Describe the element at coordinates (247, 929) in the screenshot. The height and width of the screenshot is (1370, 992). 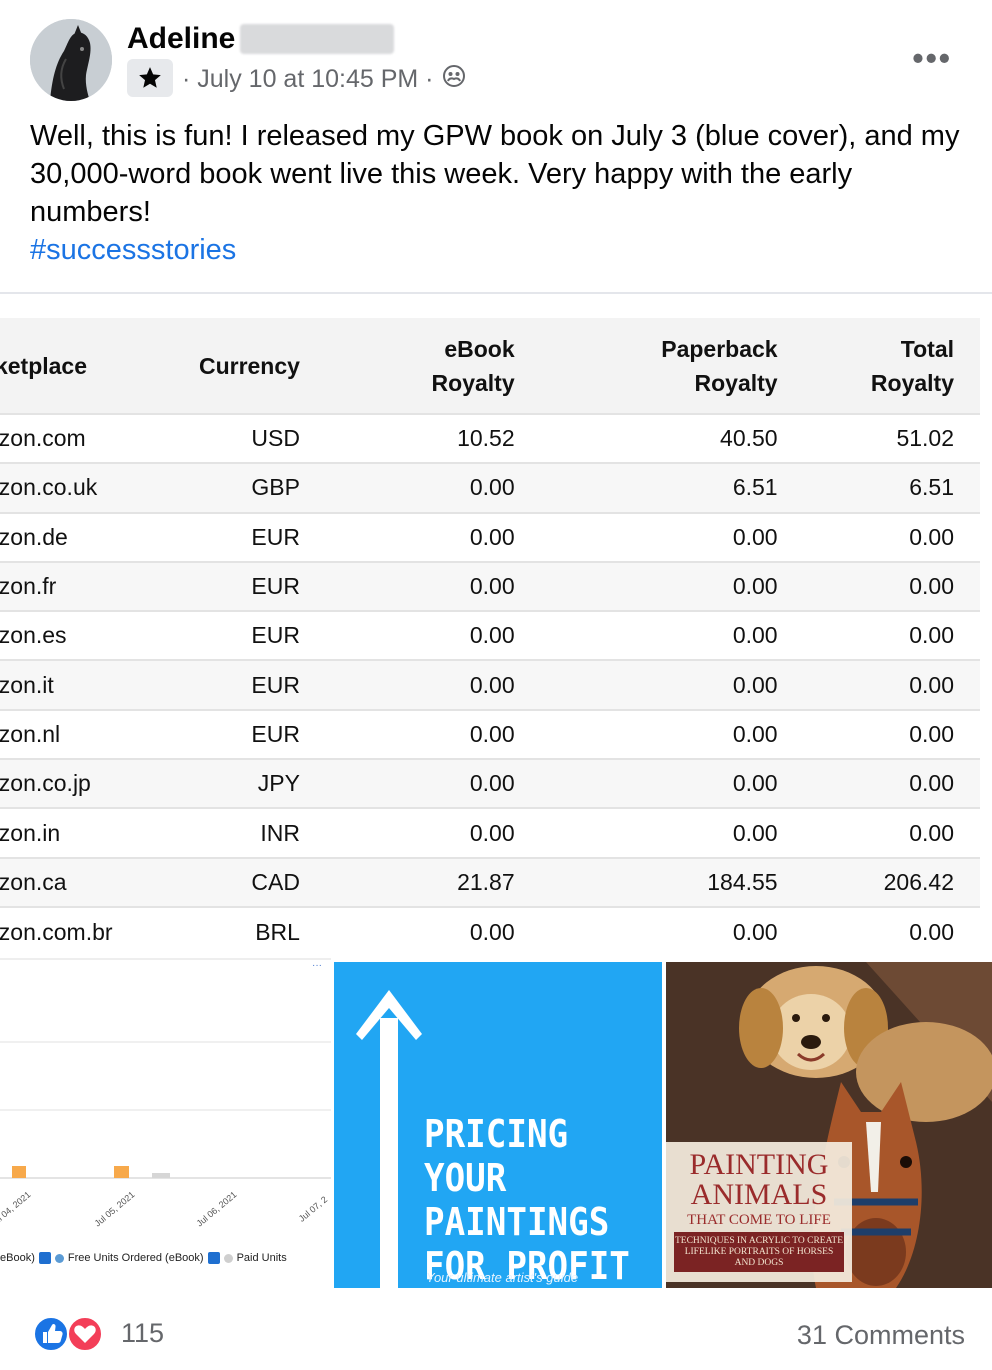
I see `table-cell: BRL` at that location.